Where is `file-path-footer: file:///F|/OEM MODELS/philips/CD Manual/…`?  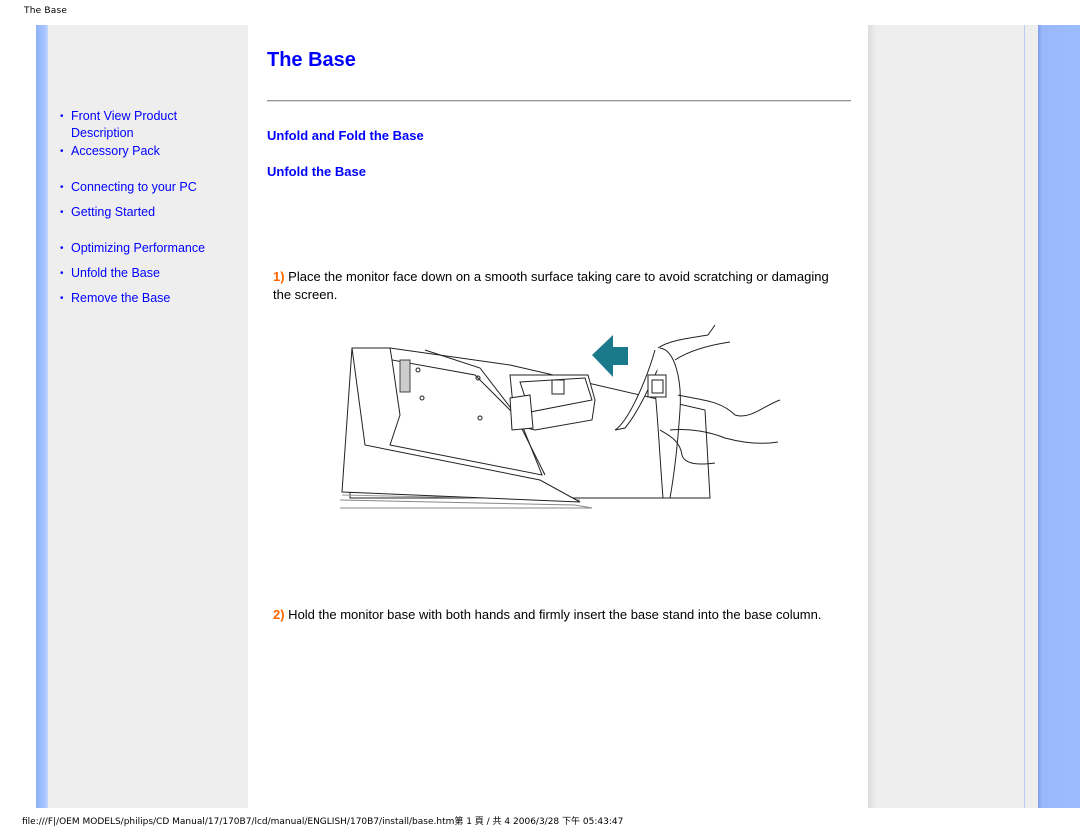 file-path-footer: file:///F|/OEM MODELS/philips/CD Manual/… is located at coordinates (323, 822).